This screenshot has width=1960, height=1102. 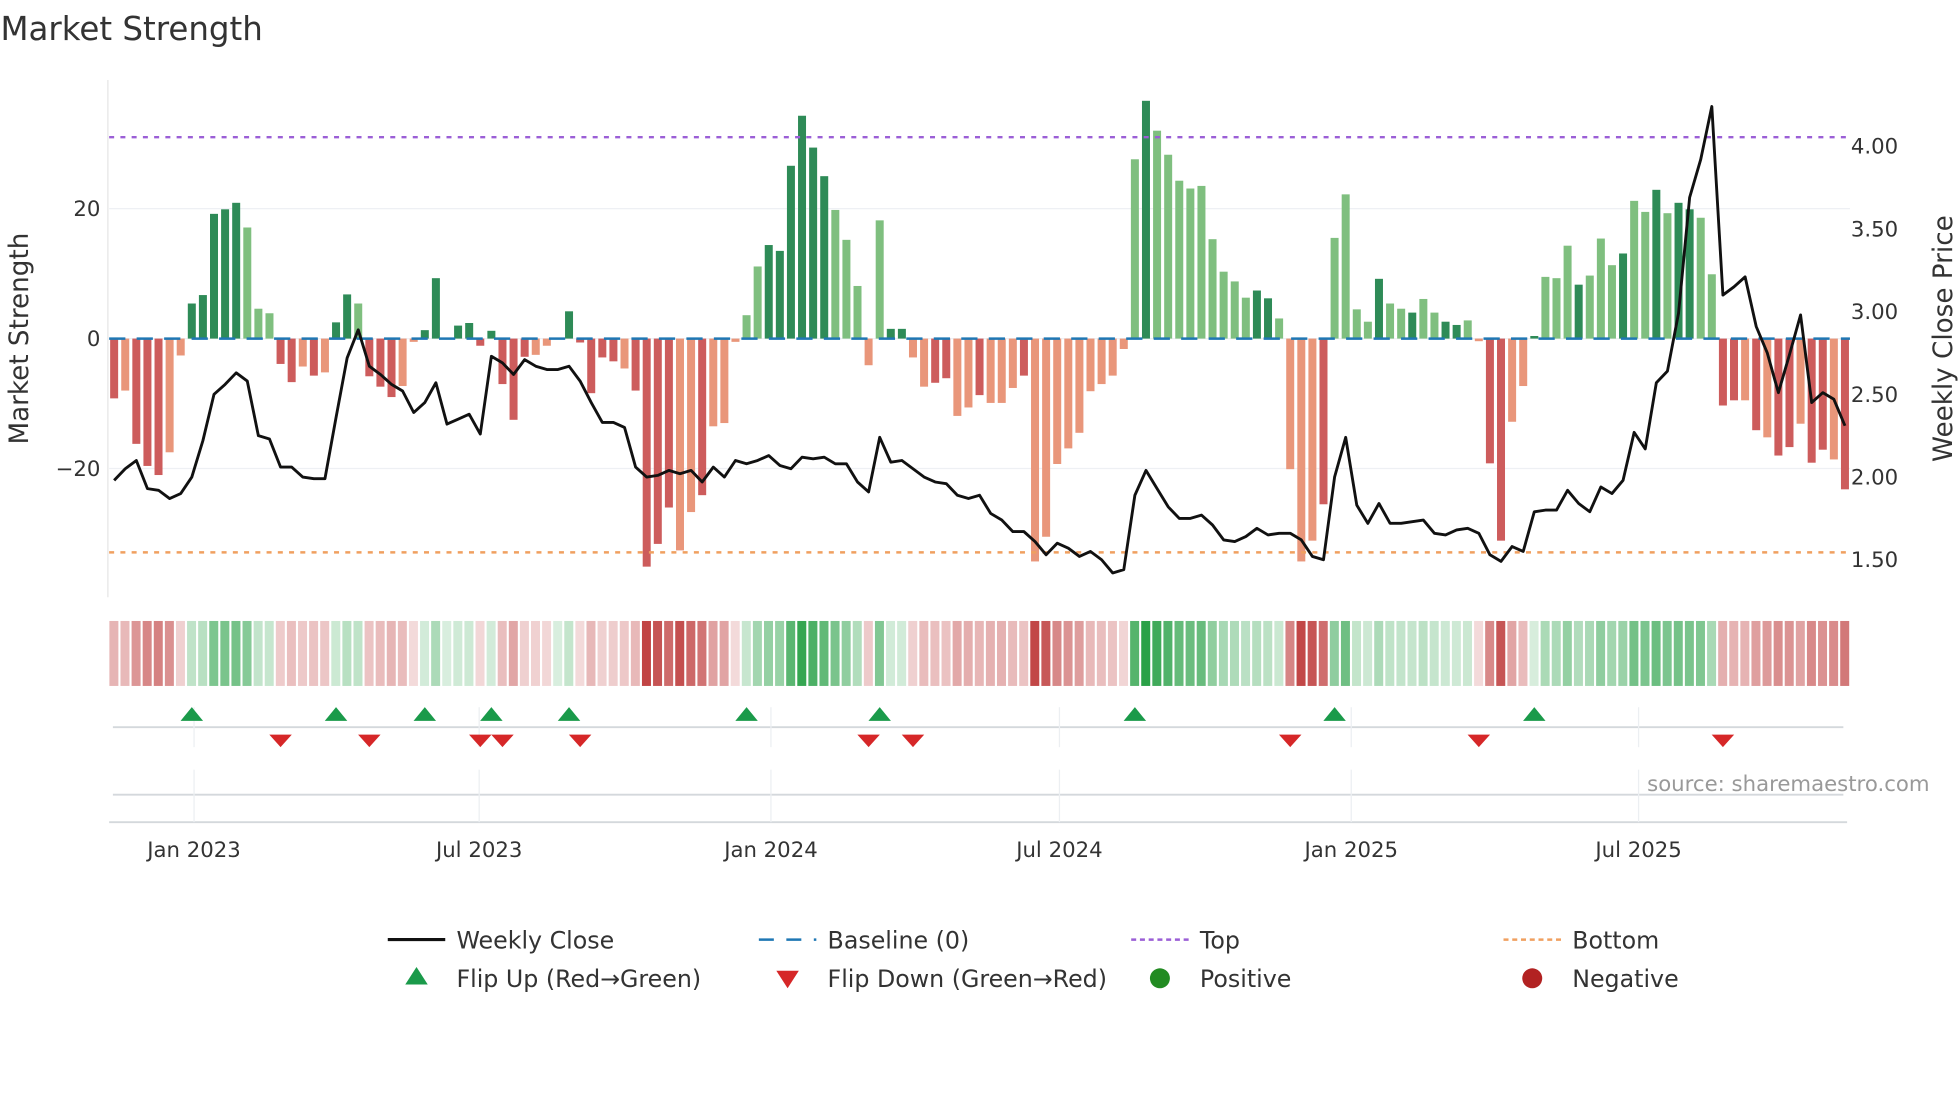 What do you see at coordinates (1874, 560) in the screenshot?
I see `right-y-tick-label: 1.50` at bounding box center [1874, 560].